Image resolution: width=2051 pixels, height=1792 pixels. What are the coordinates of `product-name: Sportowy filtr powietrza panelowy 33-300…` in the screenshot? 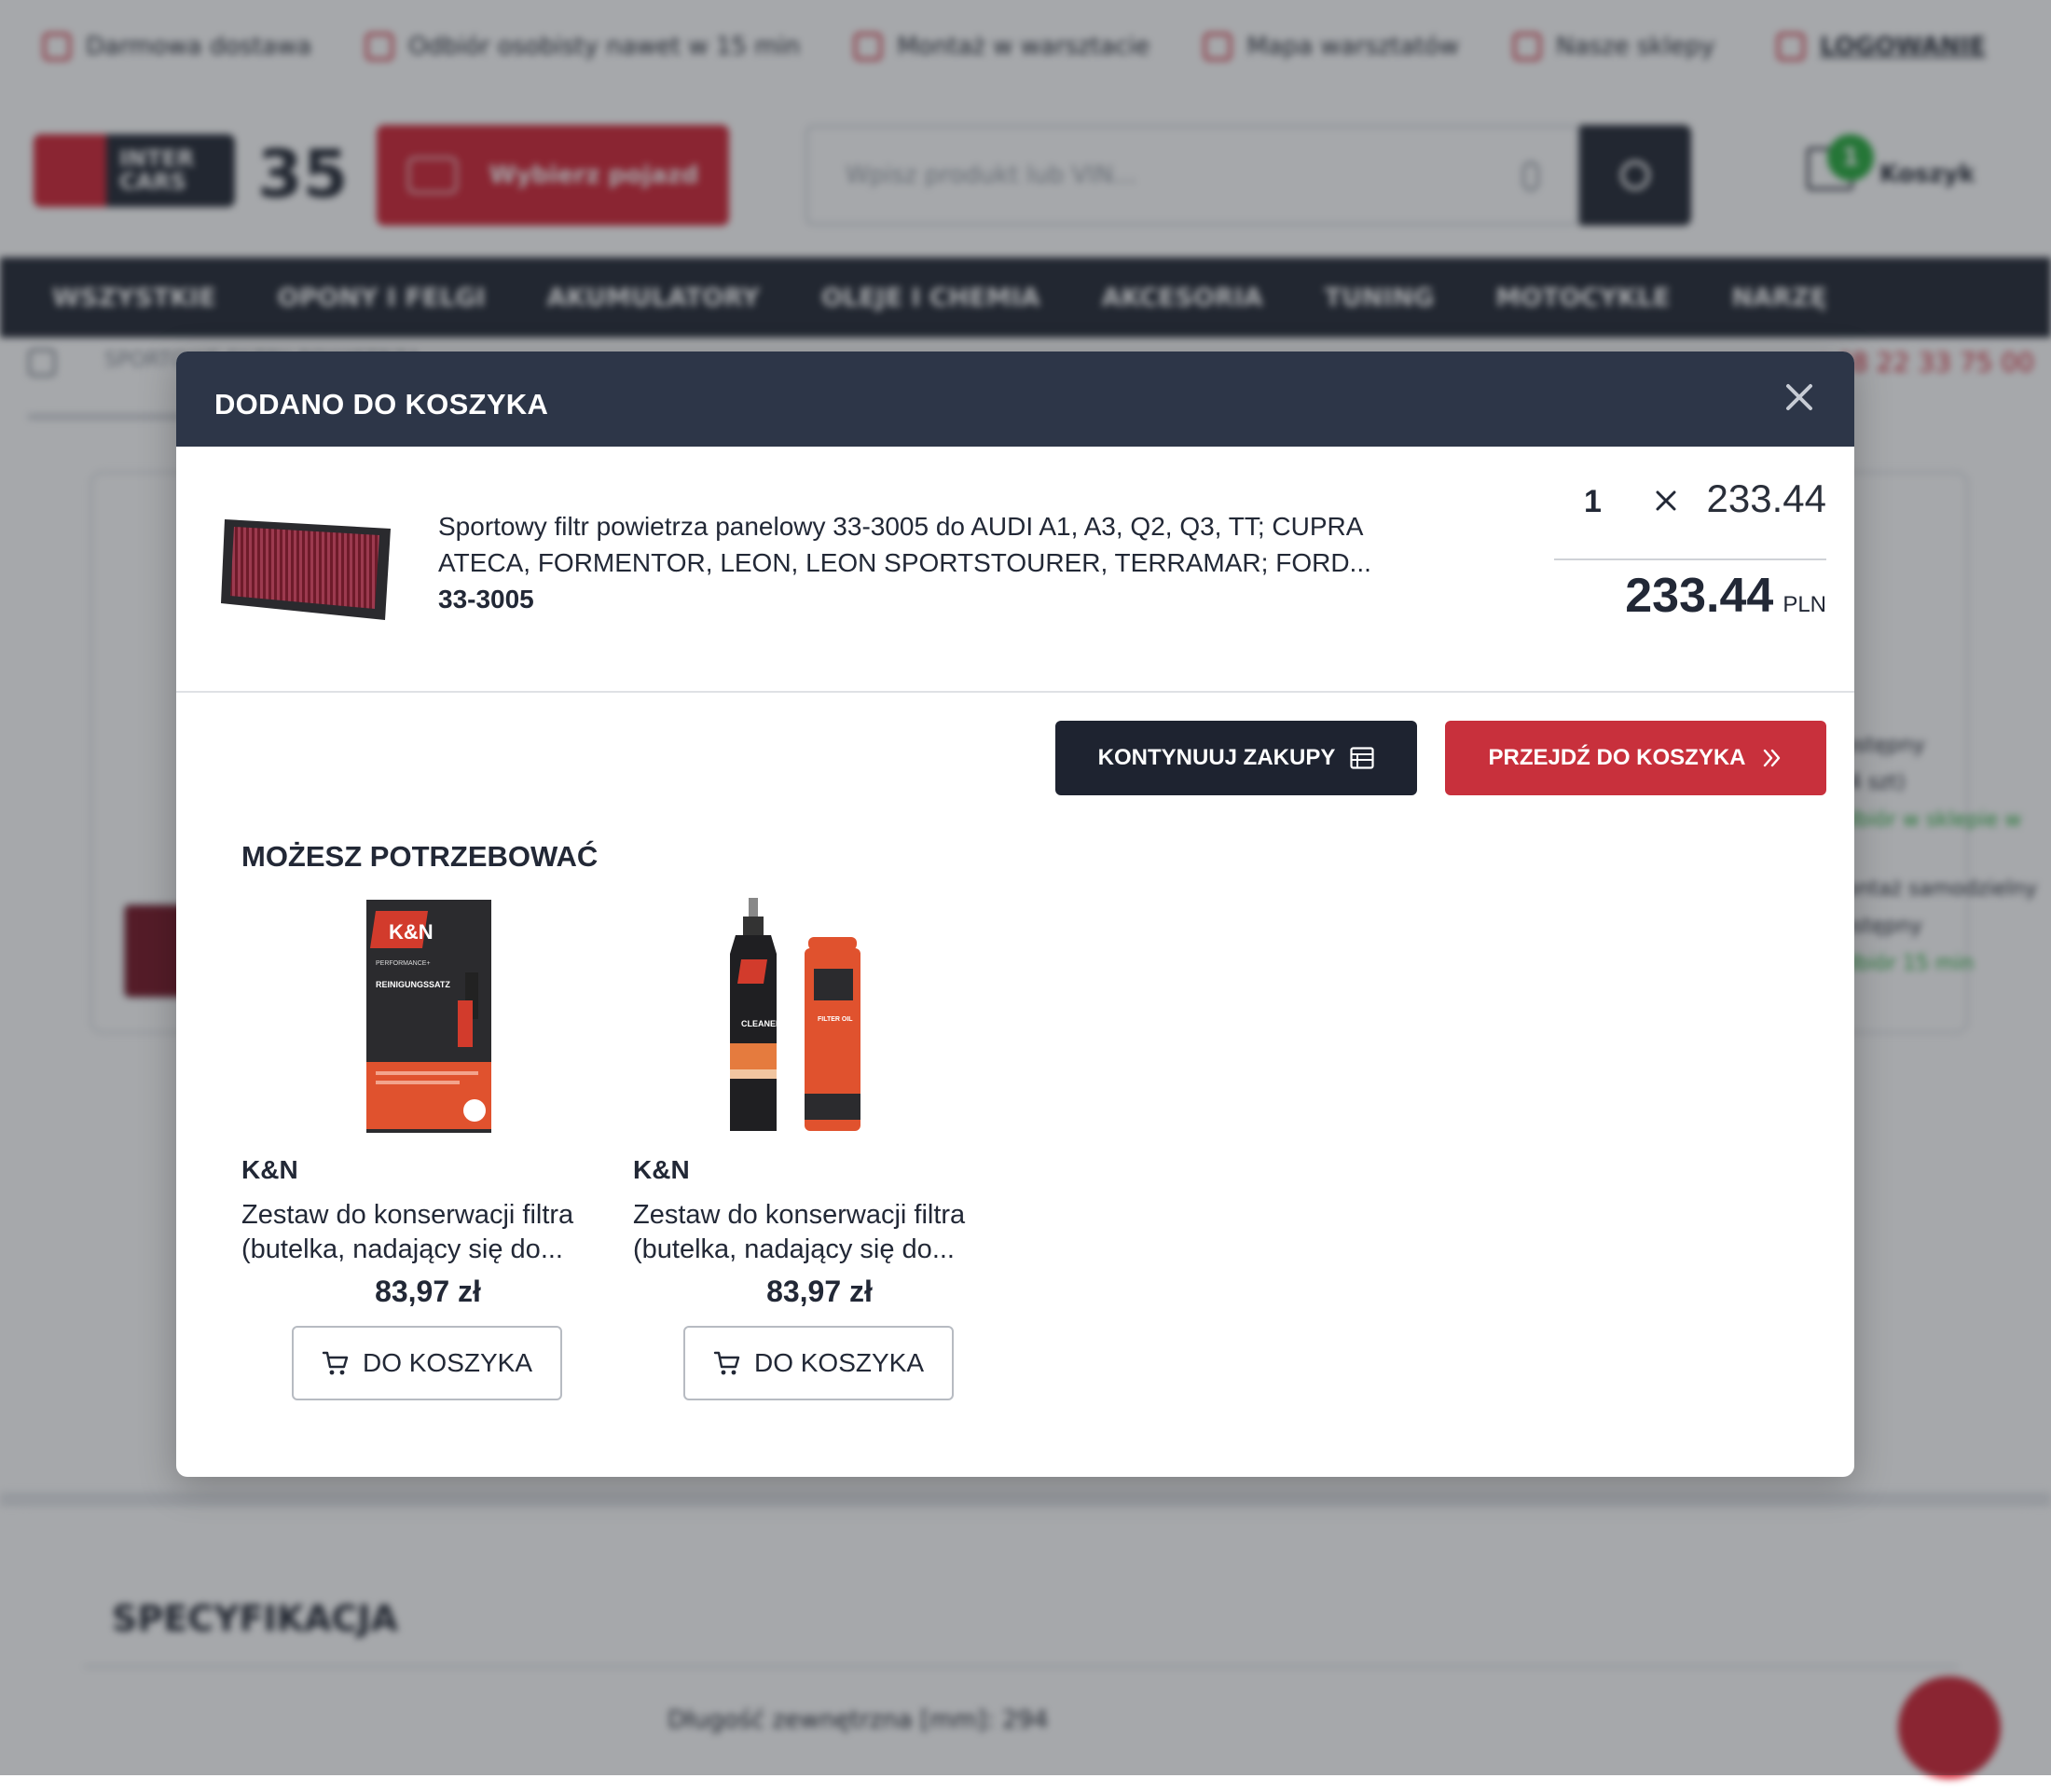 It's located at (904, 544).